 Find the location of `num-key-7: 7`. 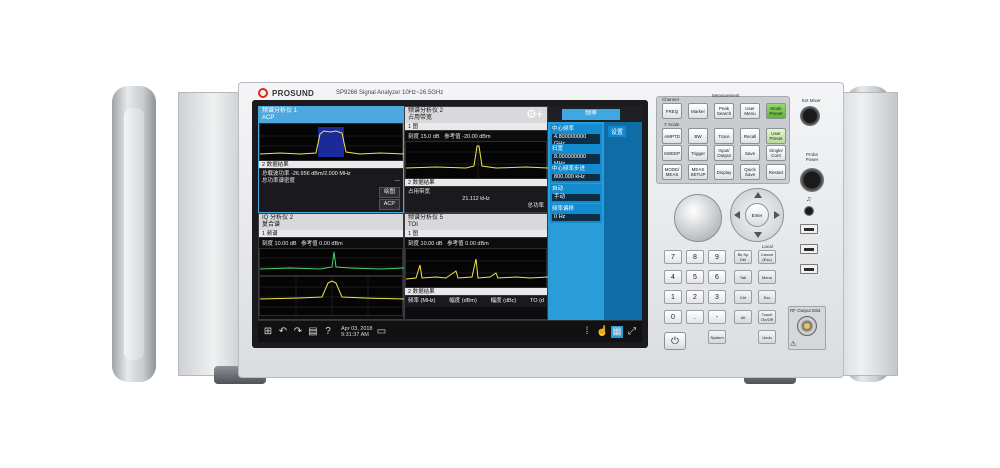

num-key-7: 7 is located at coordinates (673, 257).